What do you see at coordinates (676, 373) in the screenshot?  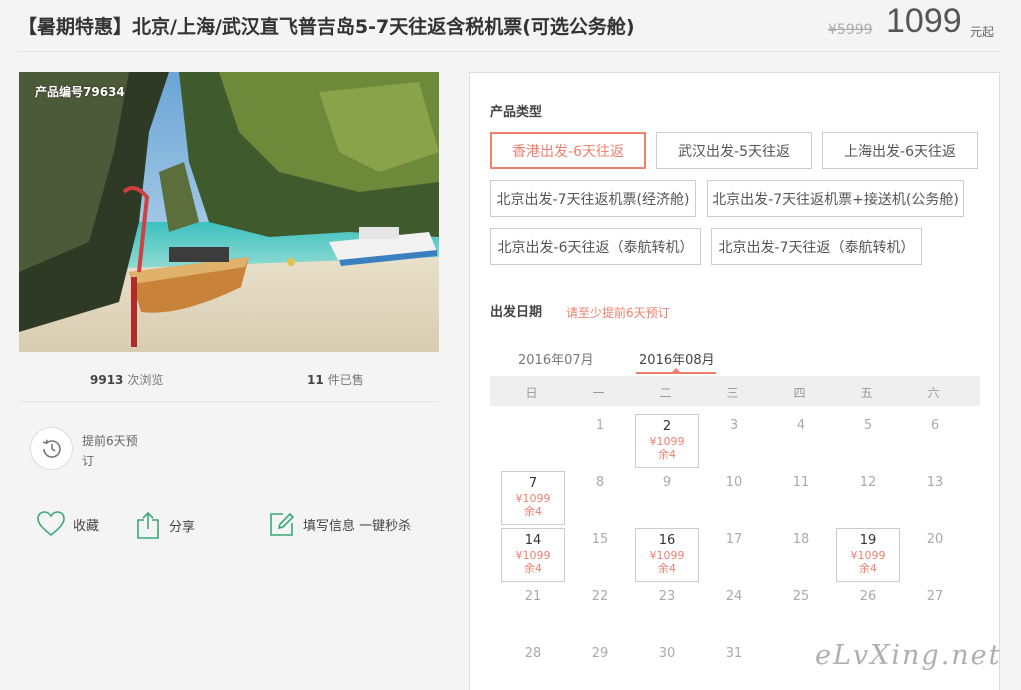 I see `month-tab-underline` at bounding box center [676, 373].